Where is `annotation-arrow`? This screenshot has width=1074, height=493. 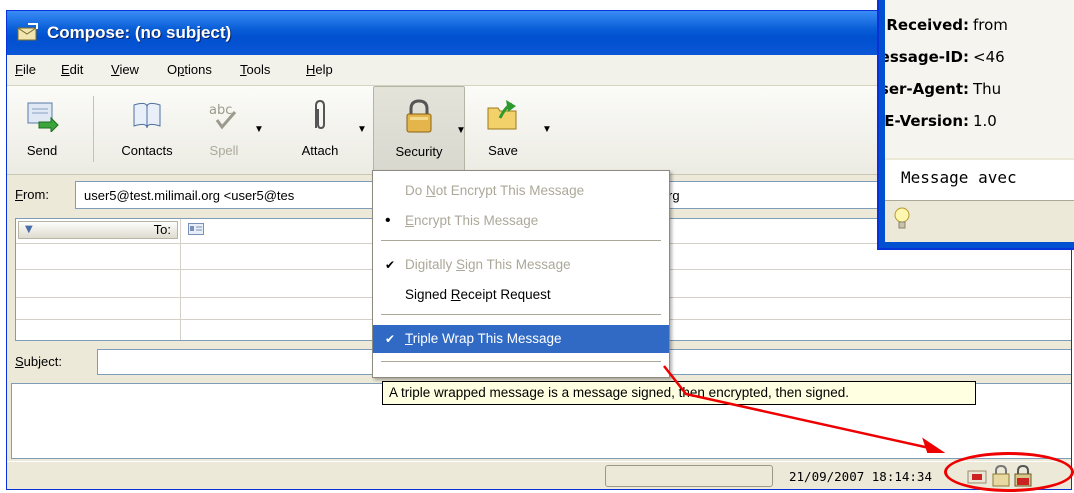 annotation-arrow is located at coordinates (804, 409).